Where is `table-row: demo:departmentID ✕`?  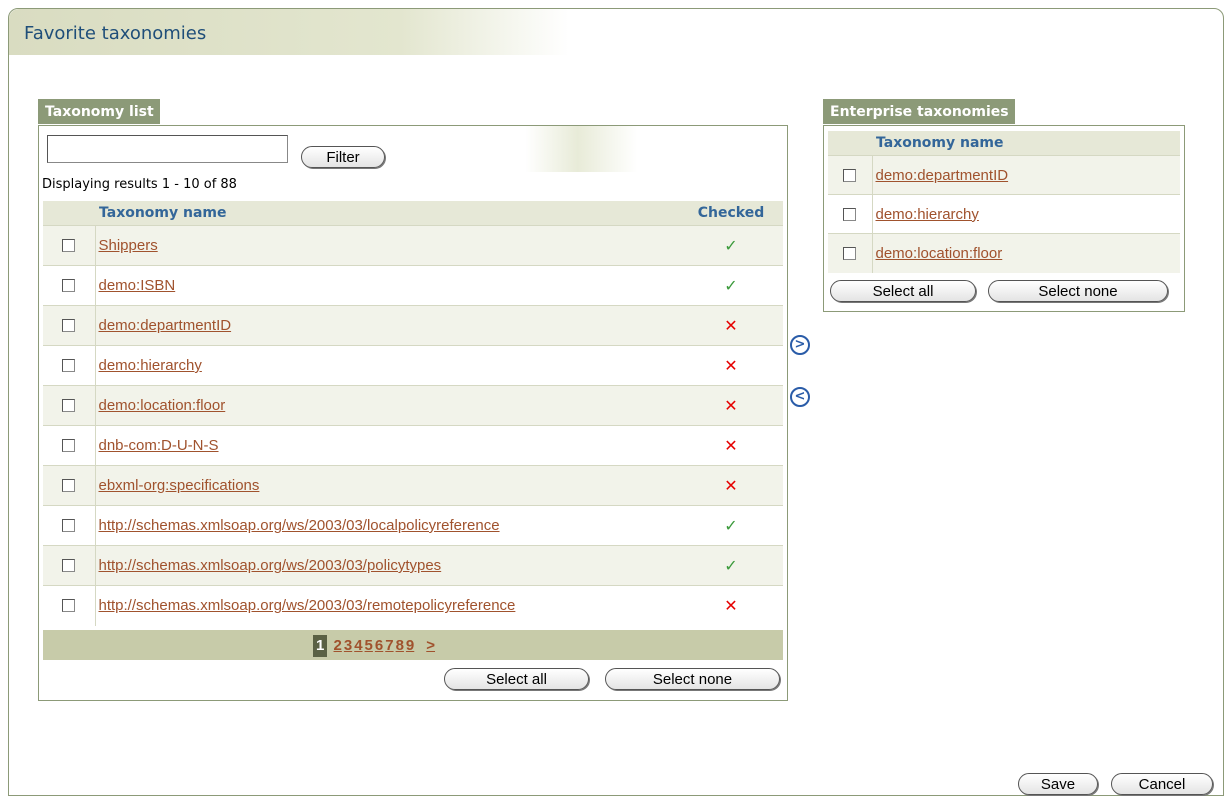
table-row: demo:departmentID ✕ is located at coordinates (413, 325).